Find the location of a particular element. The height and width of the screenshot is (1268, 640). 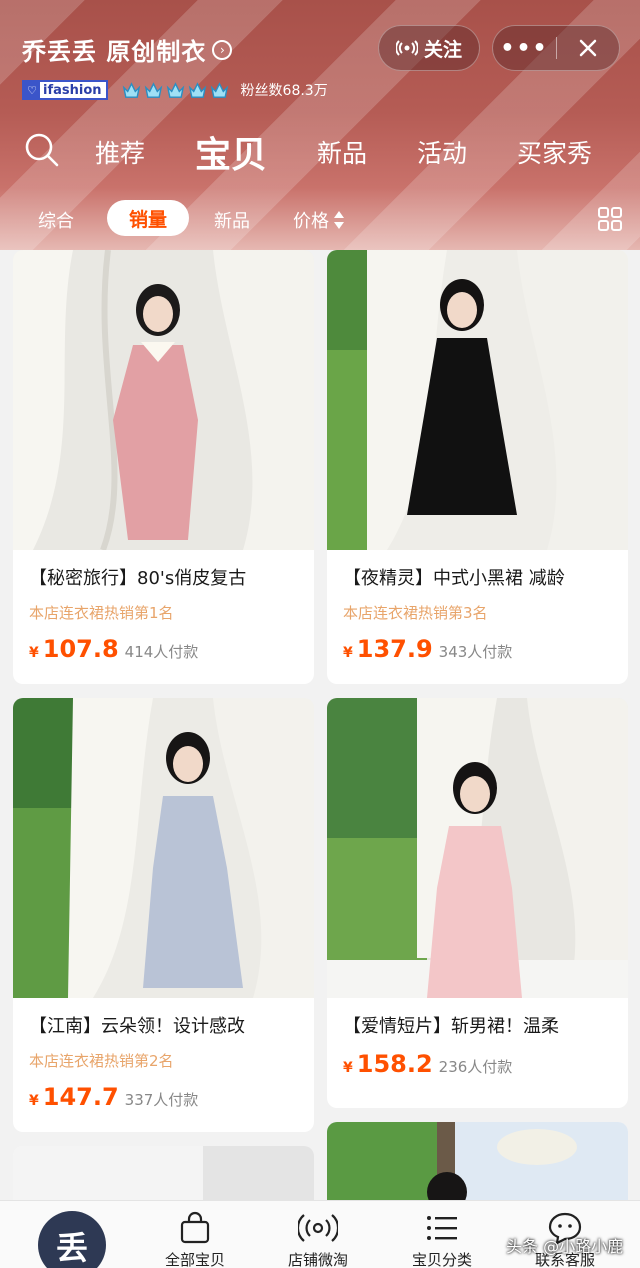

product-title: 【爱情短片】斩男裙！温柔 is located at coordinates (477, 1025).